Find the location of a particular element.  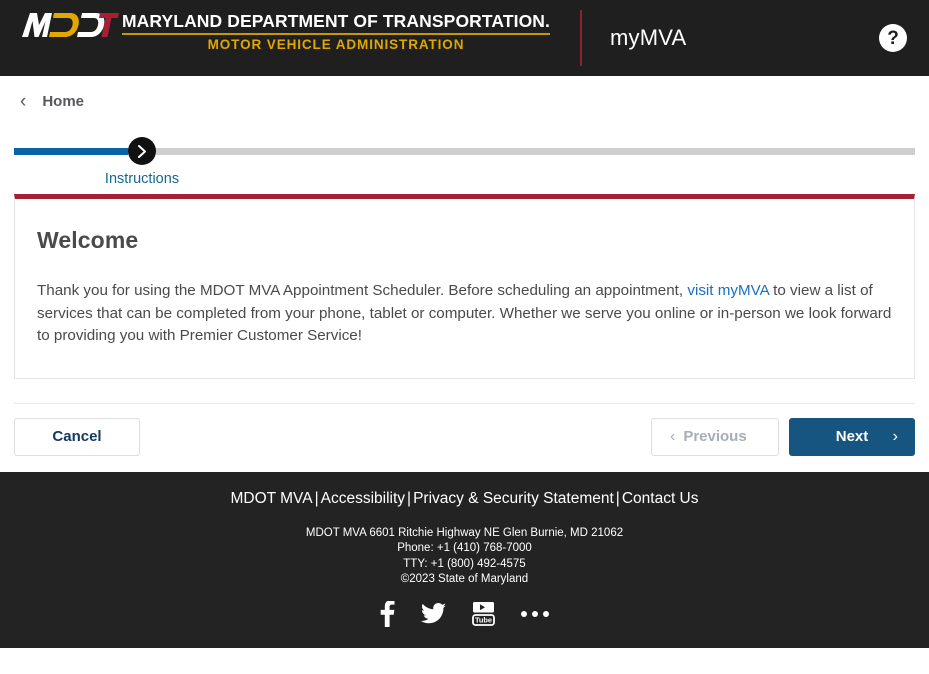

next-button-label: Next is located at coordinates (852, 436).